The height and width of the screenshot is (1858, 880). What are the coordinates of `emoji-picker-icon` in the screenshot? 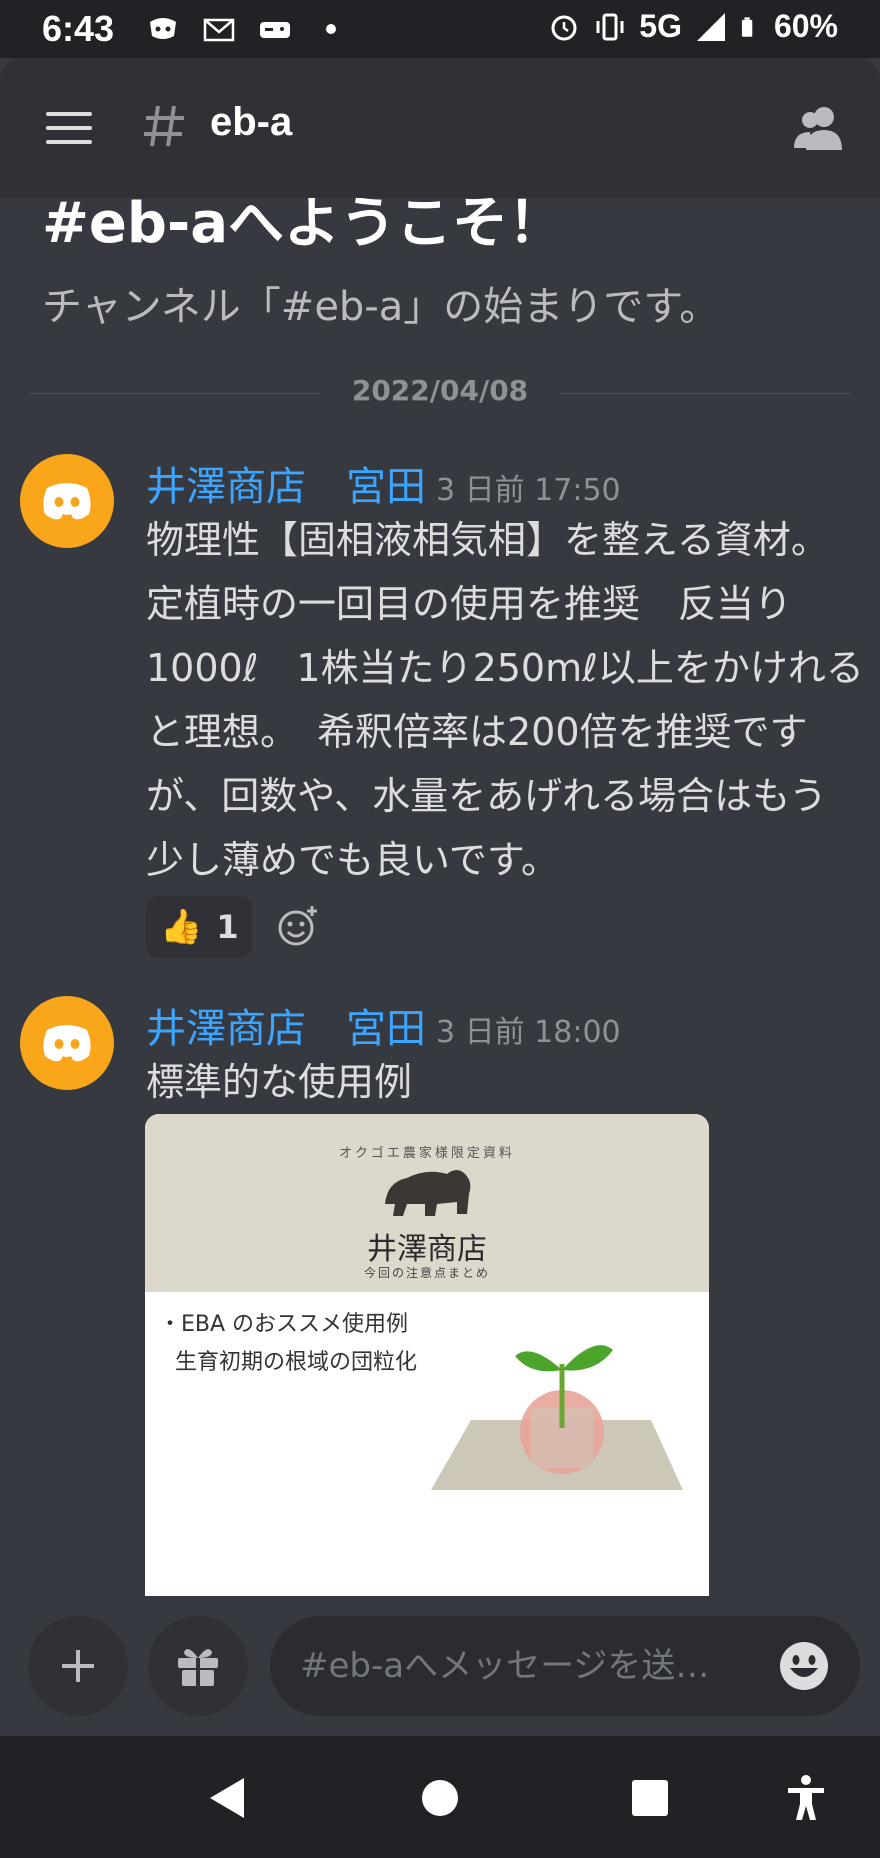 It's located at (804, 1666).